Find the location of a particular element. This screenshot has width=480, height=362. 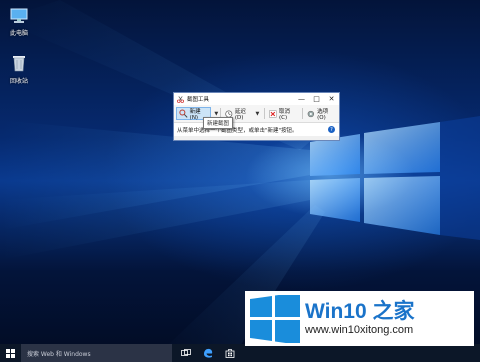

win10-watermark: Win10 之家 www.win10xitong.com is located at coordinates (359, 318).